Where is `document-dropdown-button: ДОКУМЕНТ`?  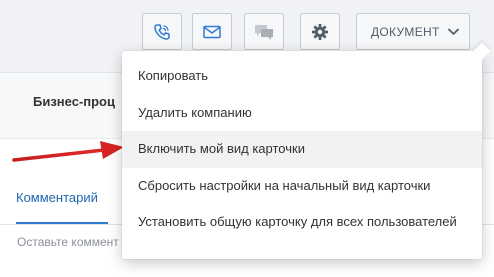 document-dropdown-button: ДОКУМЕНТ is located at coordinates (413, 31).